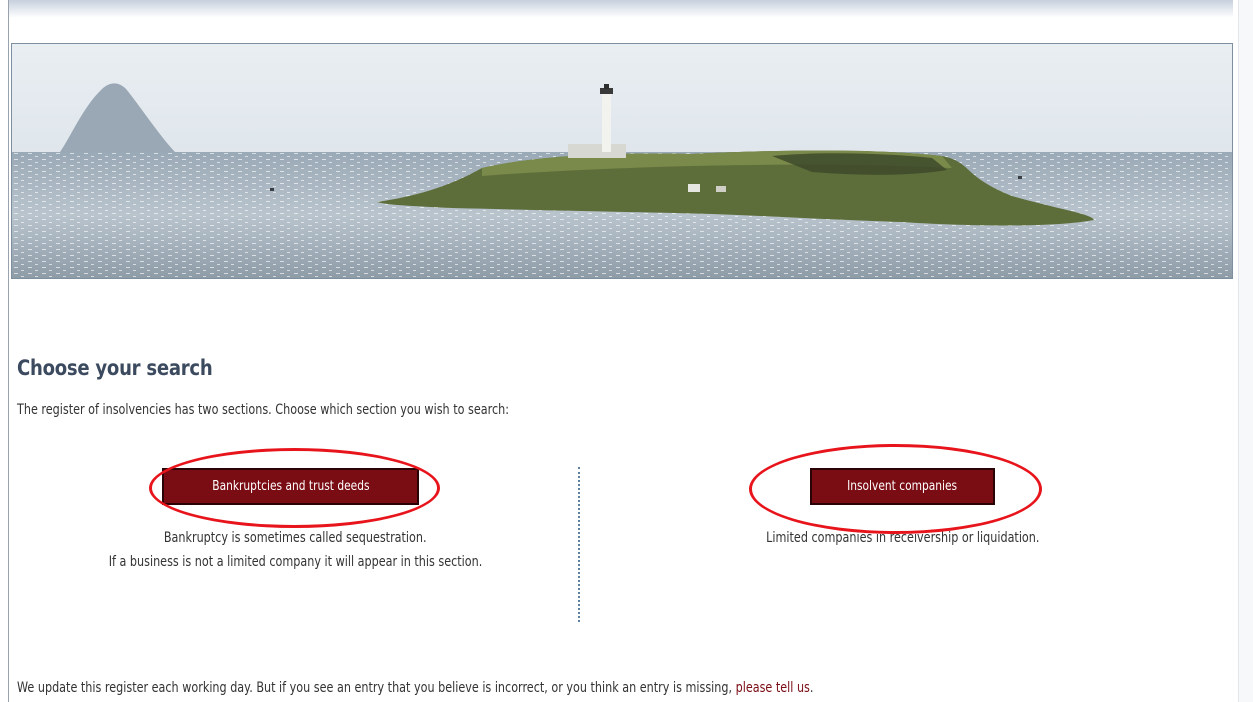 The height and width of the screenshot is (702, 1253). I want to click on page-title: Choose your search, so click(115, 368).